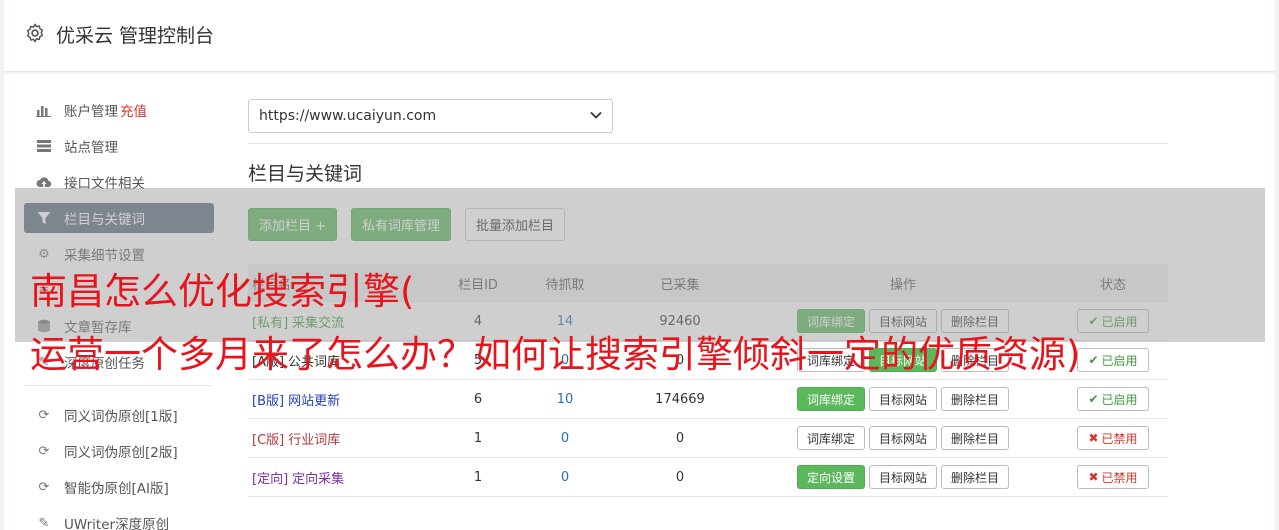 This screenshot has height=530, width=1279. I want to click on site-select: https://www.ucaiyun.com, so click(430, 116).